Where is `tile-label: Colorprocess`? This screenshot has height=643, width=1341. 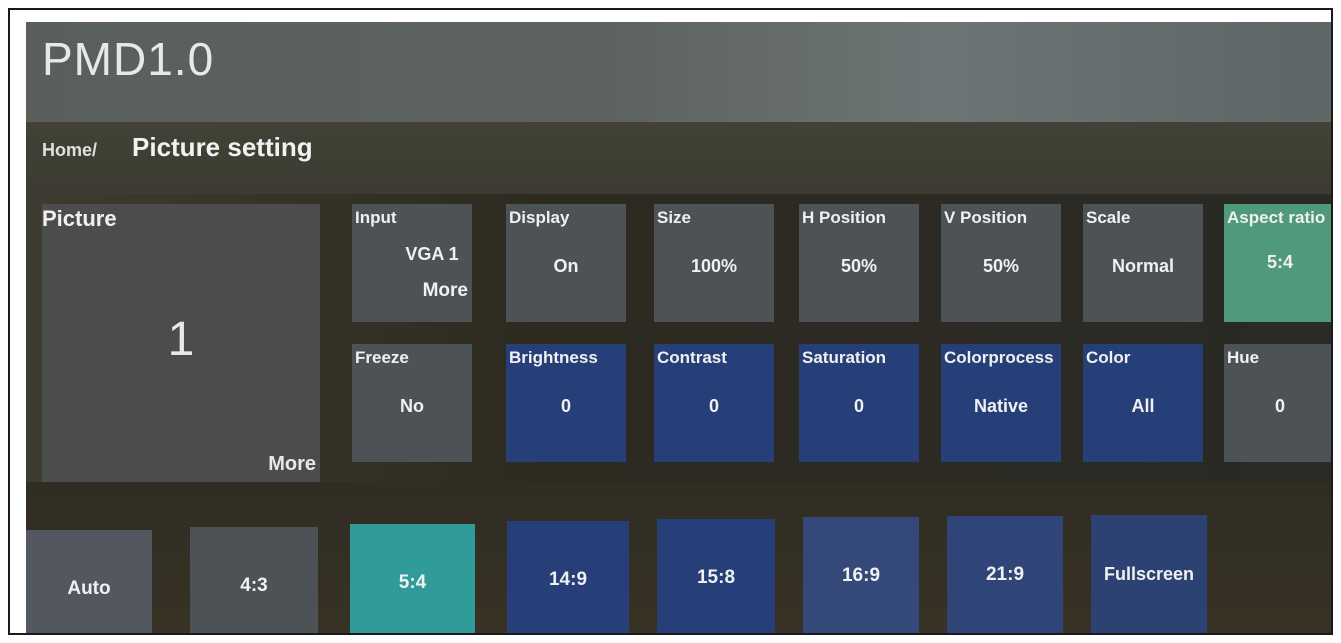
tile-label: Colorprocess is located at coordinates (999, 357).